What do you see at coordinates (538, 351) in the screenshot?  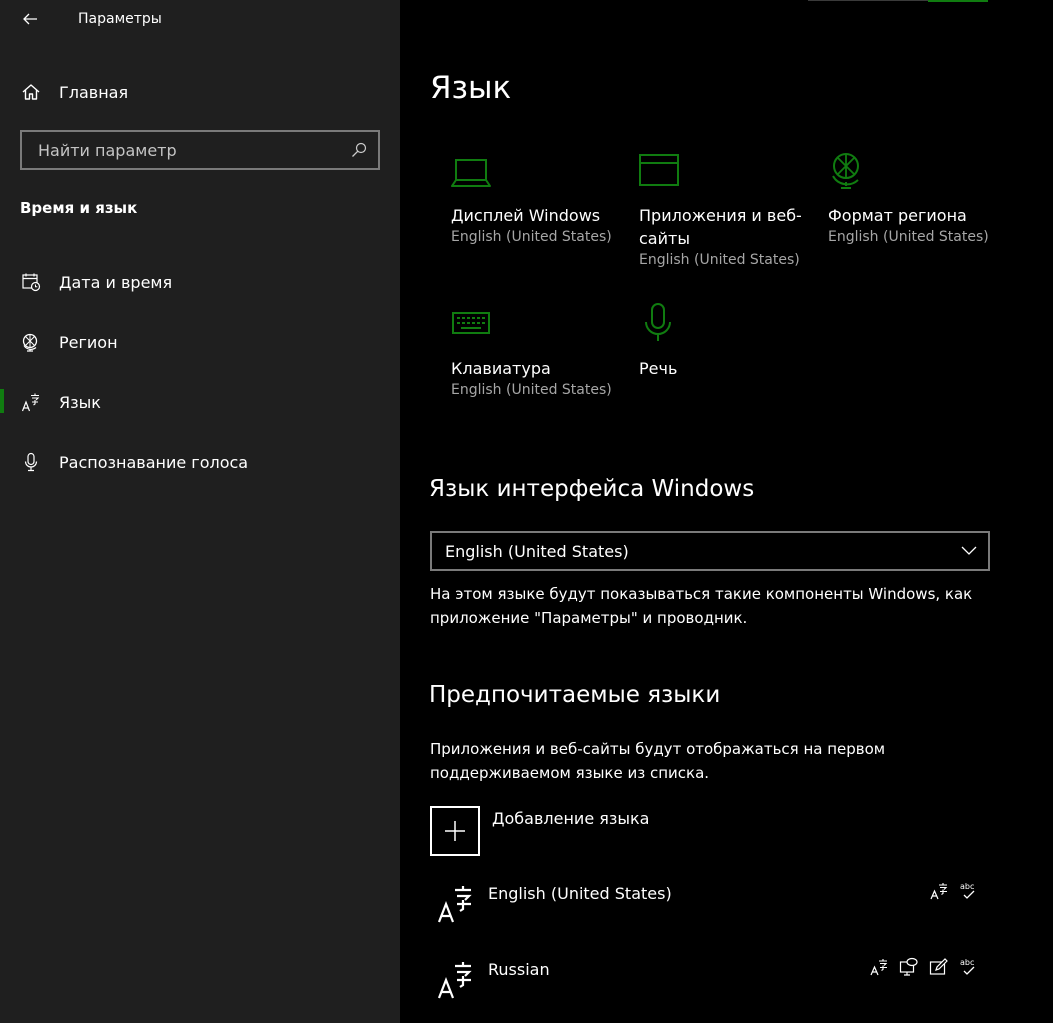 I see `tile-keyboard: Клавиатура English (United States)` at bounding box center [538, 351].